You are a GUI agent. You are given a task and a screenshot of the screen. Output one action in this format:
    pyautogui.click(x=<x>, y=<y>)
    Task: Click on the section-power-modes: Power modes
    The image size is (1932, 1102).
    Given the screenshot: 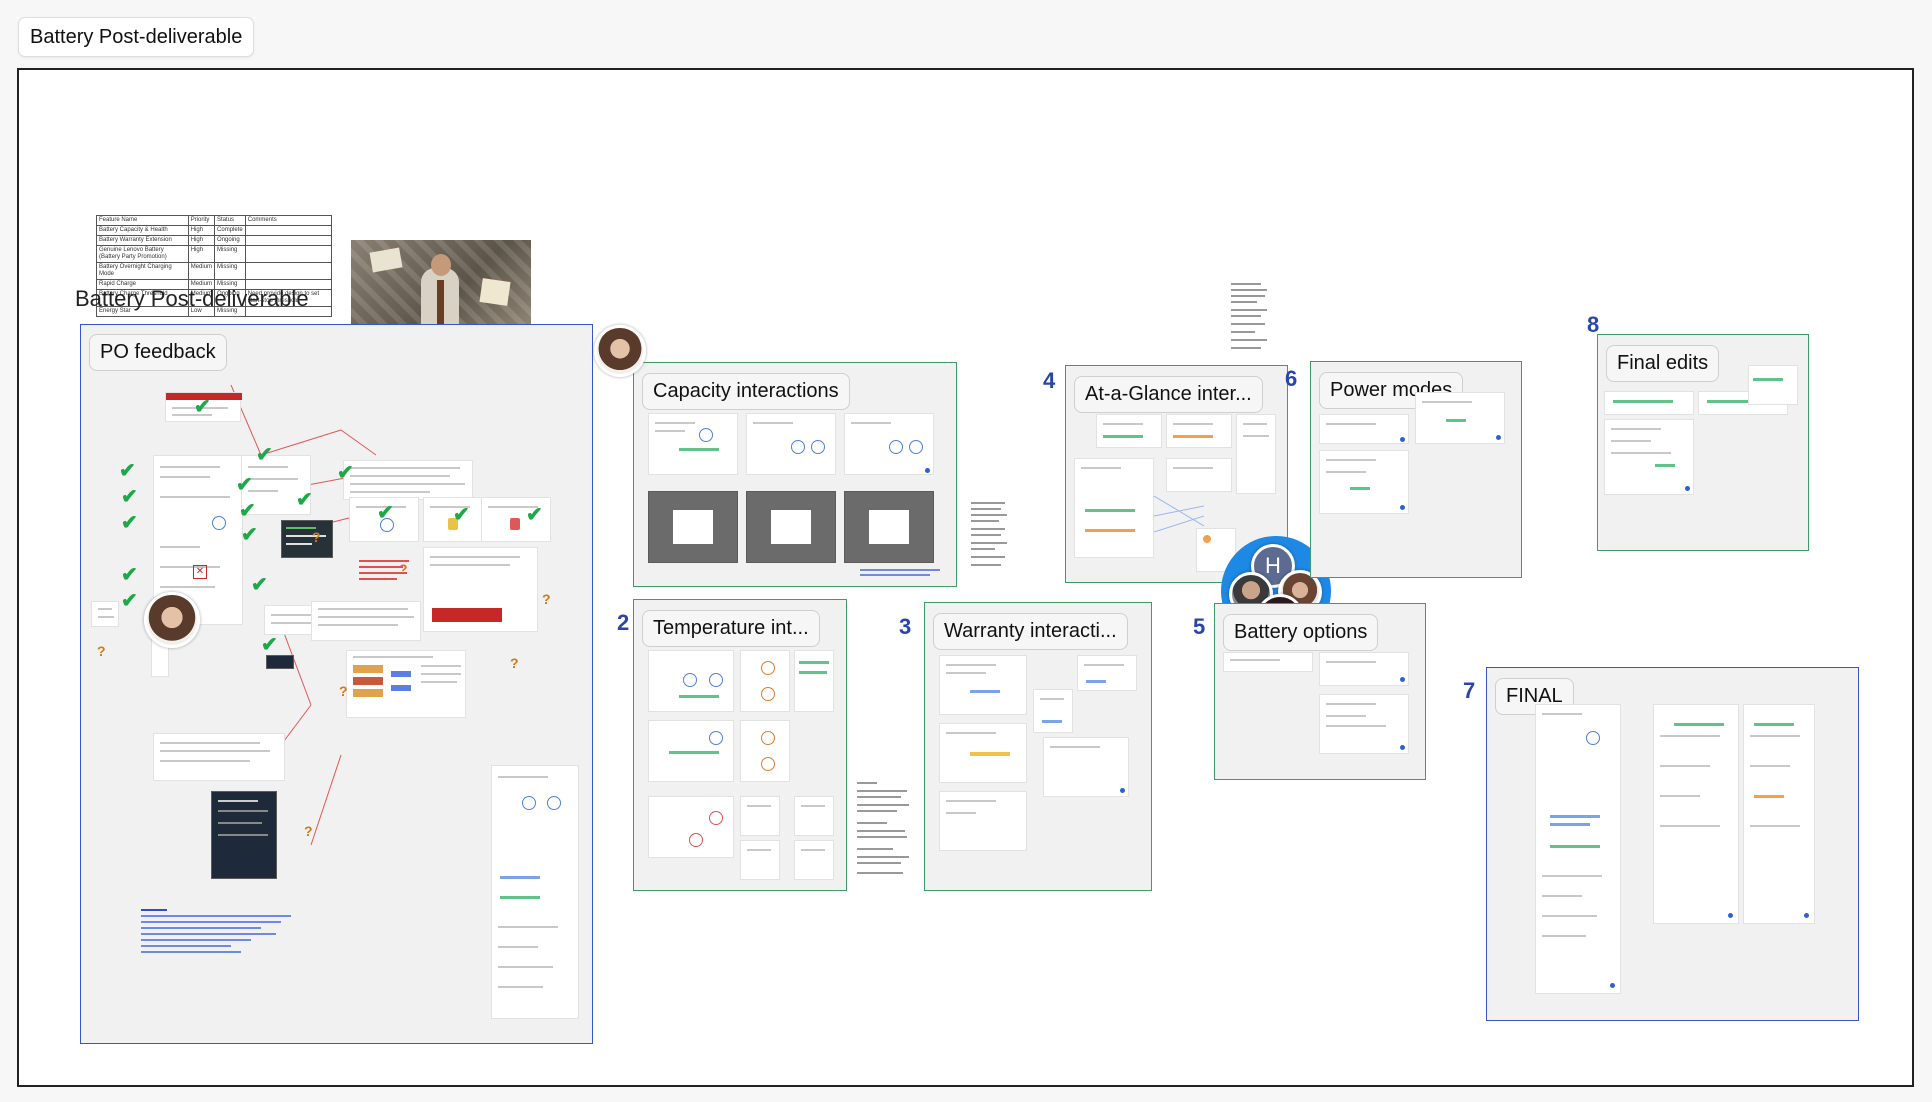 What is the action you would take?
    pyautogui.click(x=1416, y=469)
    